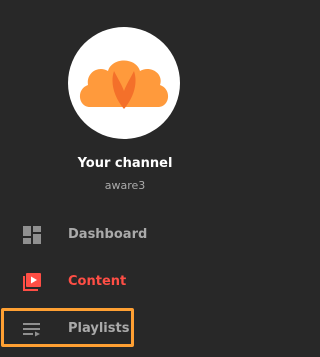 The height and width of the screenshot is (357, 320). I want to click on playlists-icon, so click(32, 329).